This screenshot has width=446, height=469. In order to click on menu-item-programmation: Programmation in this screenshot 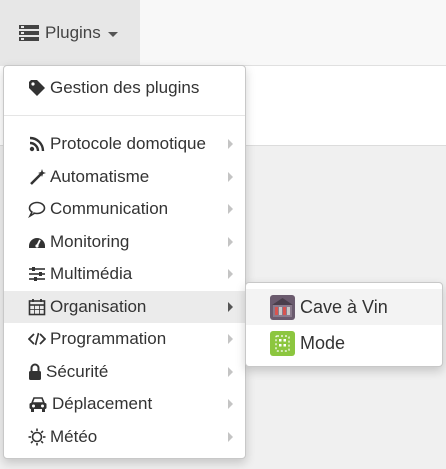, I will do `click(124, 339)`.